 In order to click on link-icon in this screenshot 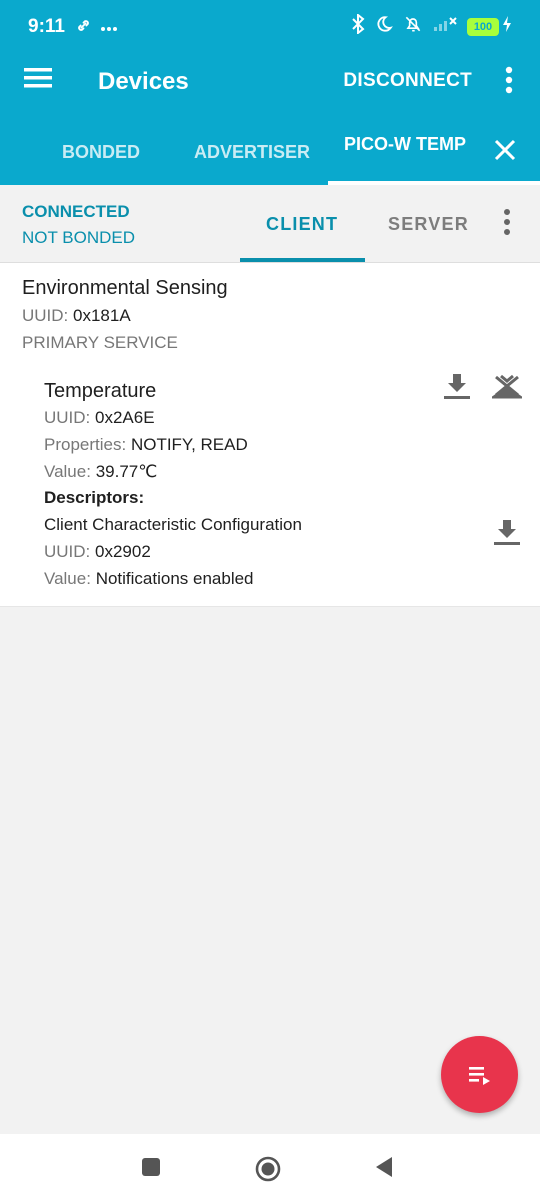, I will do `click(83, 28)`.